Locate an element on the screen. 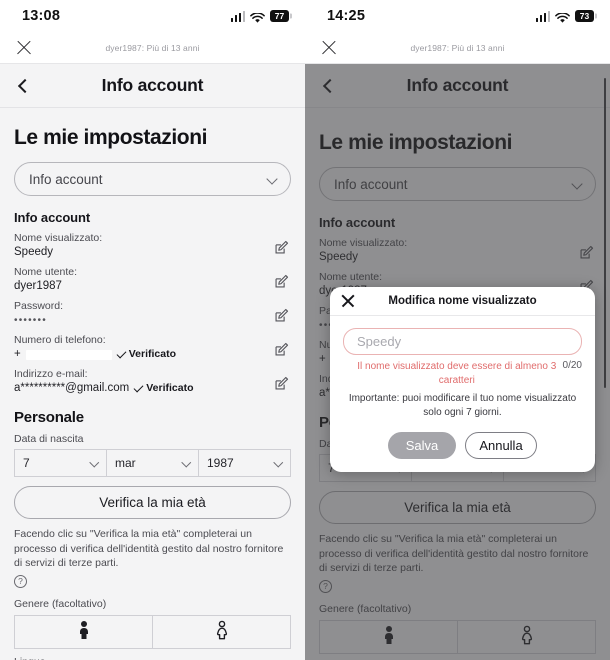 The height and width of the screenshot is (660, 610). app-header: Info account is located at coordinates (152, 86).